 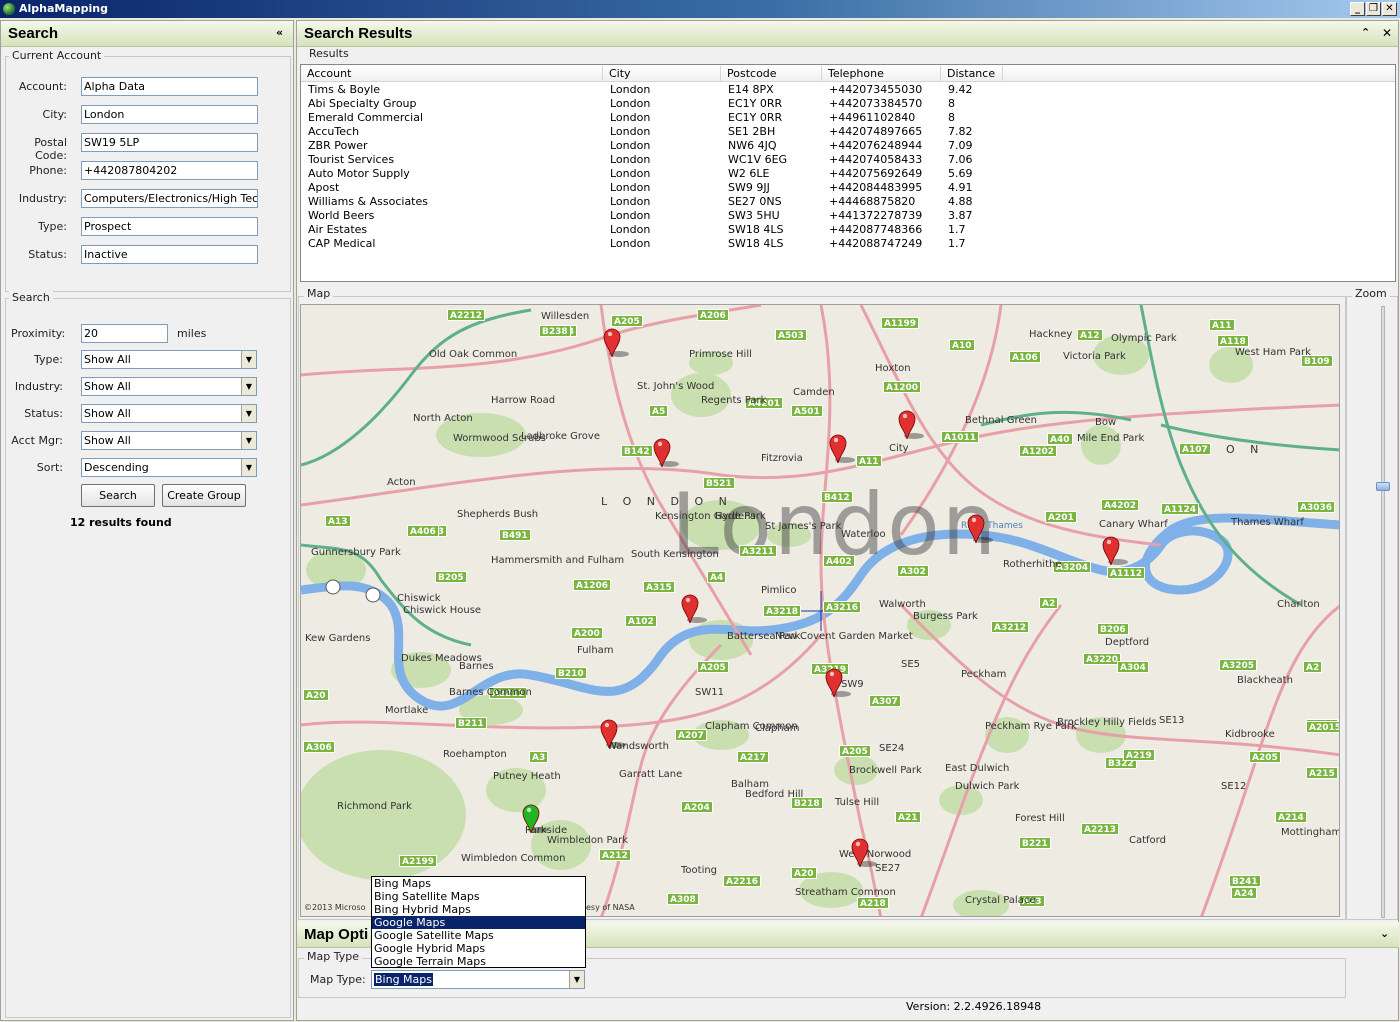 I want to click on account-field-value: Alpha Data, so click(x=169, y=86).